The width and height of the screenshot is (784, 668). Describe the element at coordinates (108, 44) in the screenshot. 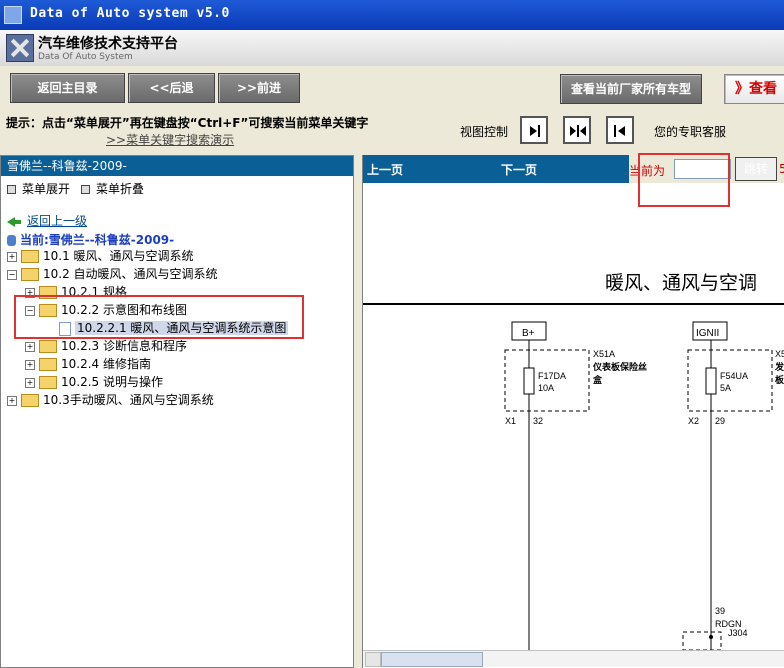

I see `app-title: 汽车维修技术支持平台` at that location.